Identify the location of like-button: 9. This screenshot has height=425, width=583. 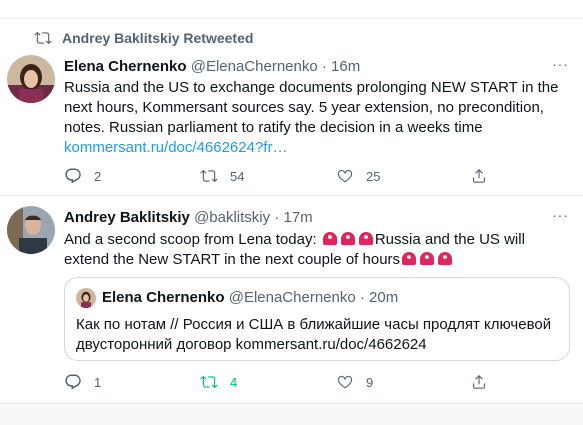
(354, 382).